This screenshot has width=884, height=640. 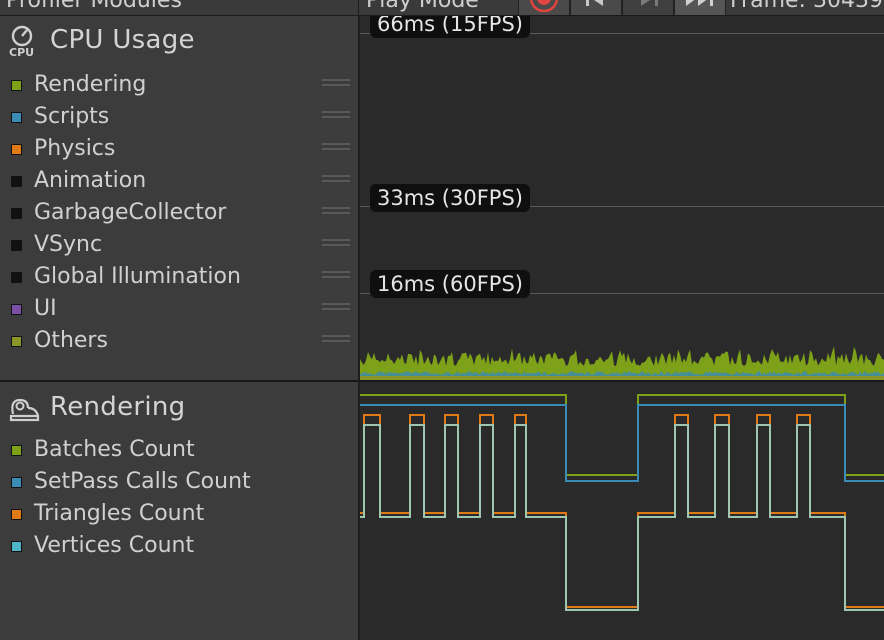 I want to click on setpass-calls-count-line, so click(x=622, y=443).